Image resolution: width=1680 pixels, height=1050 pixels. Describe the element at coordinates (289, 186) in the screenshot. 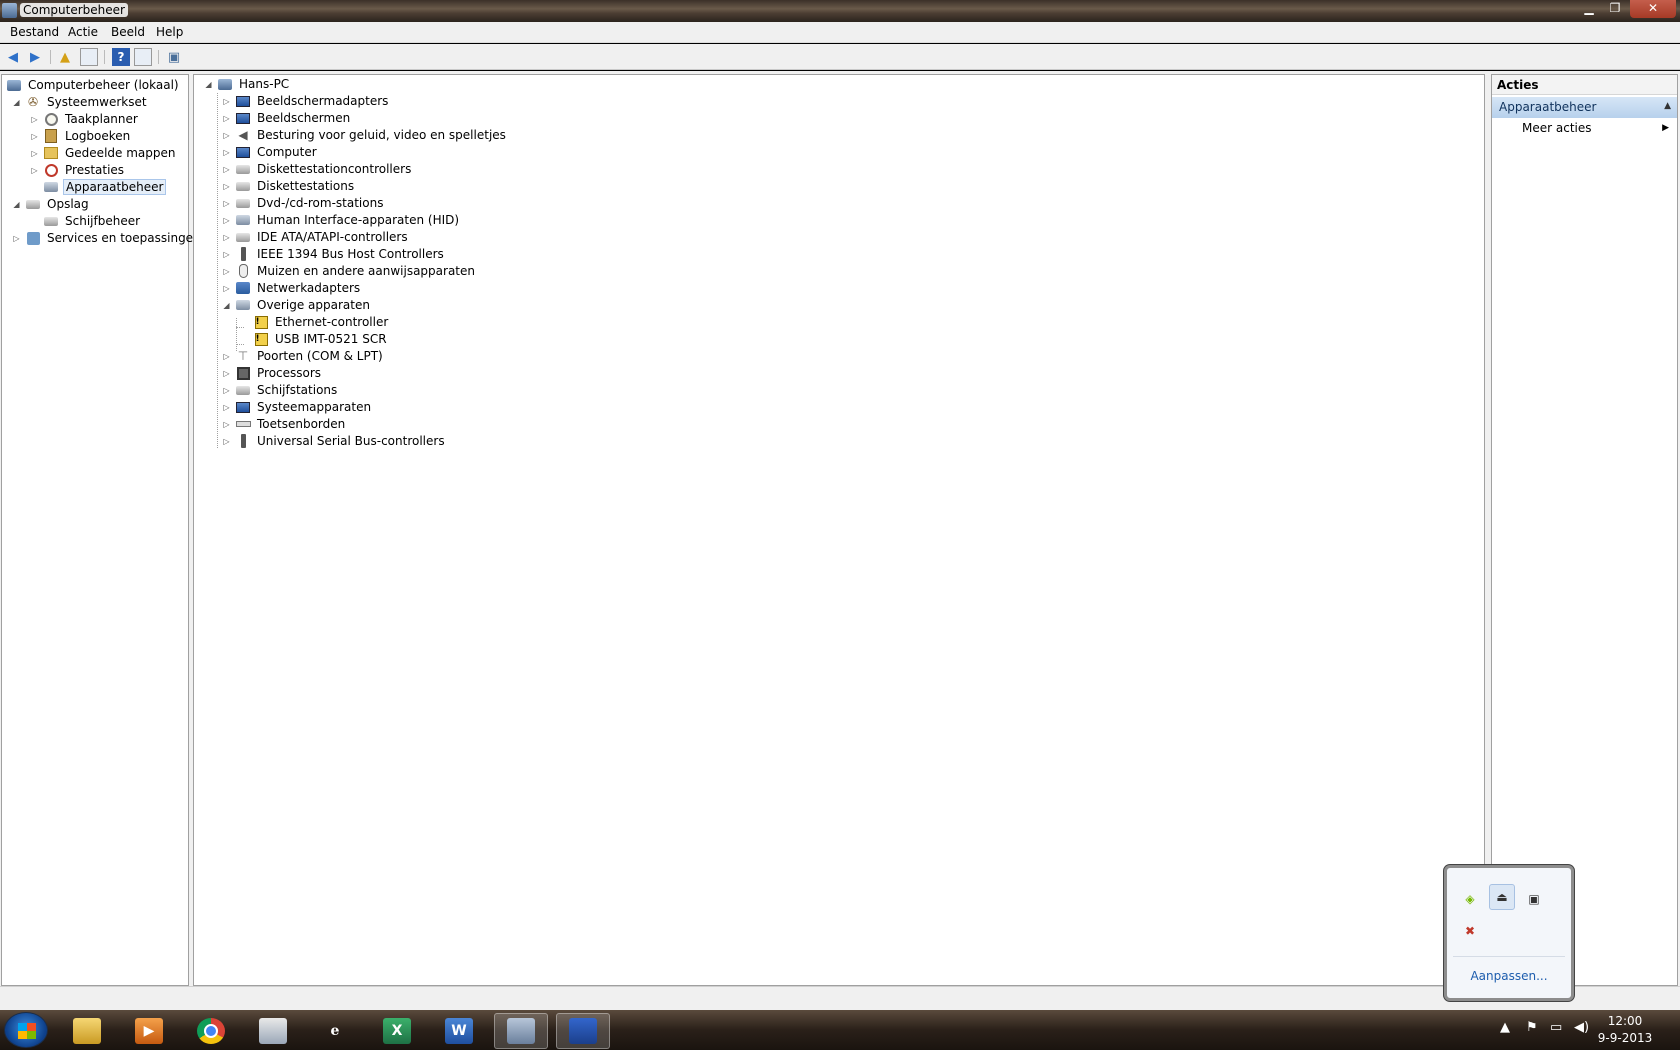

I see `device-category: ▷ Diskettestations` at that location.